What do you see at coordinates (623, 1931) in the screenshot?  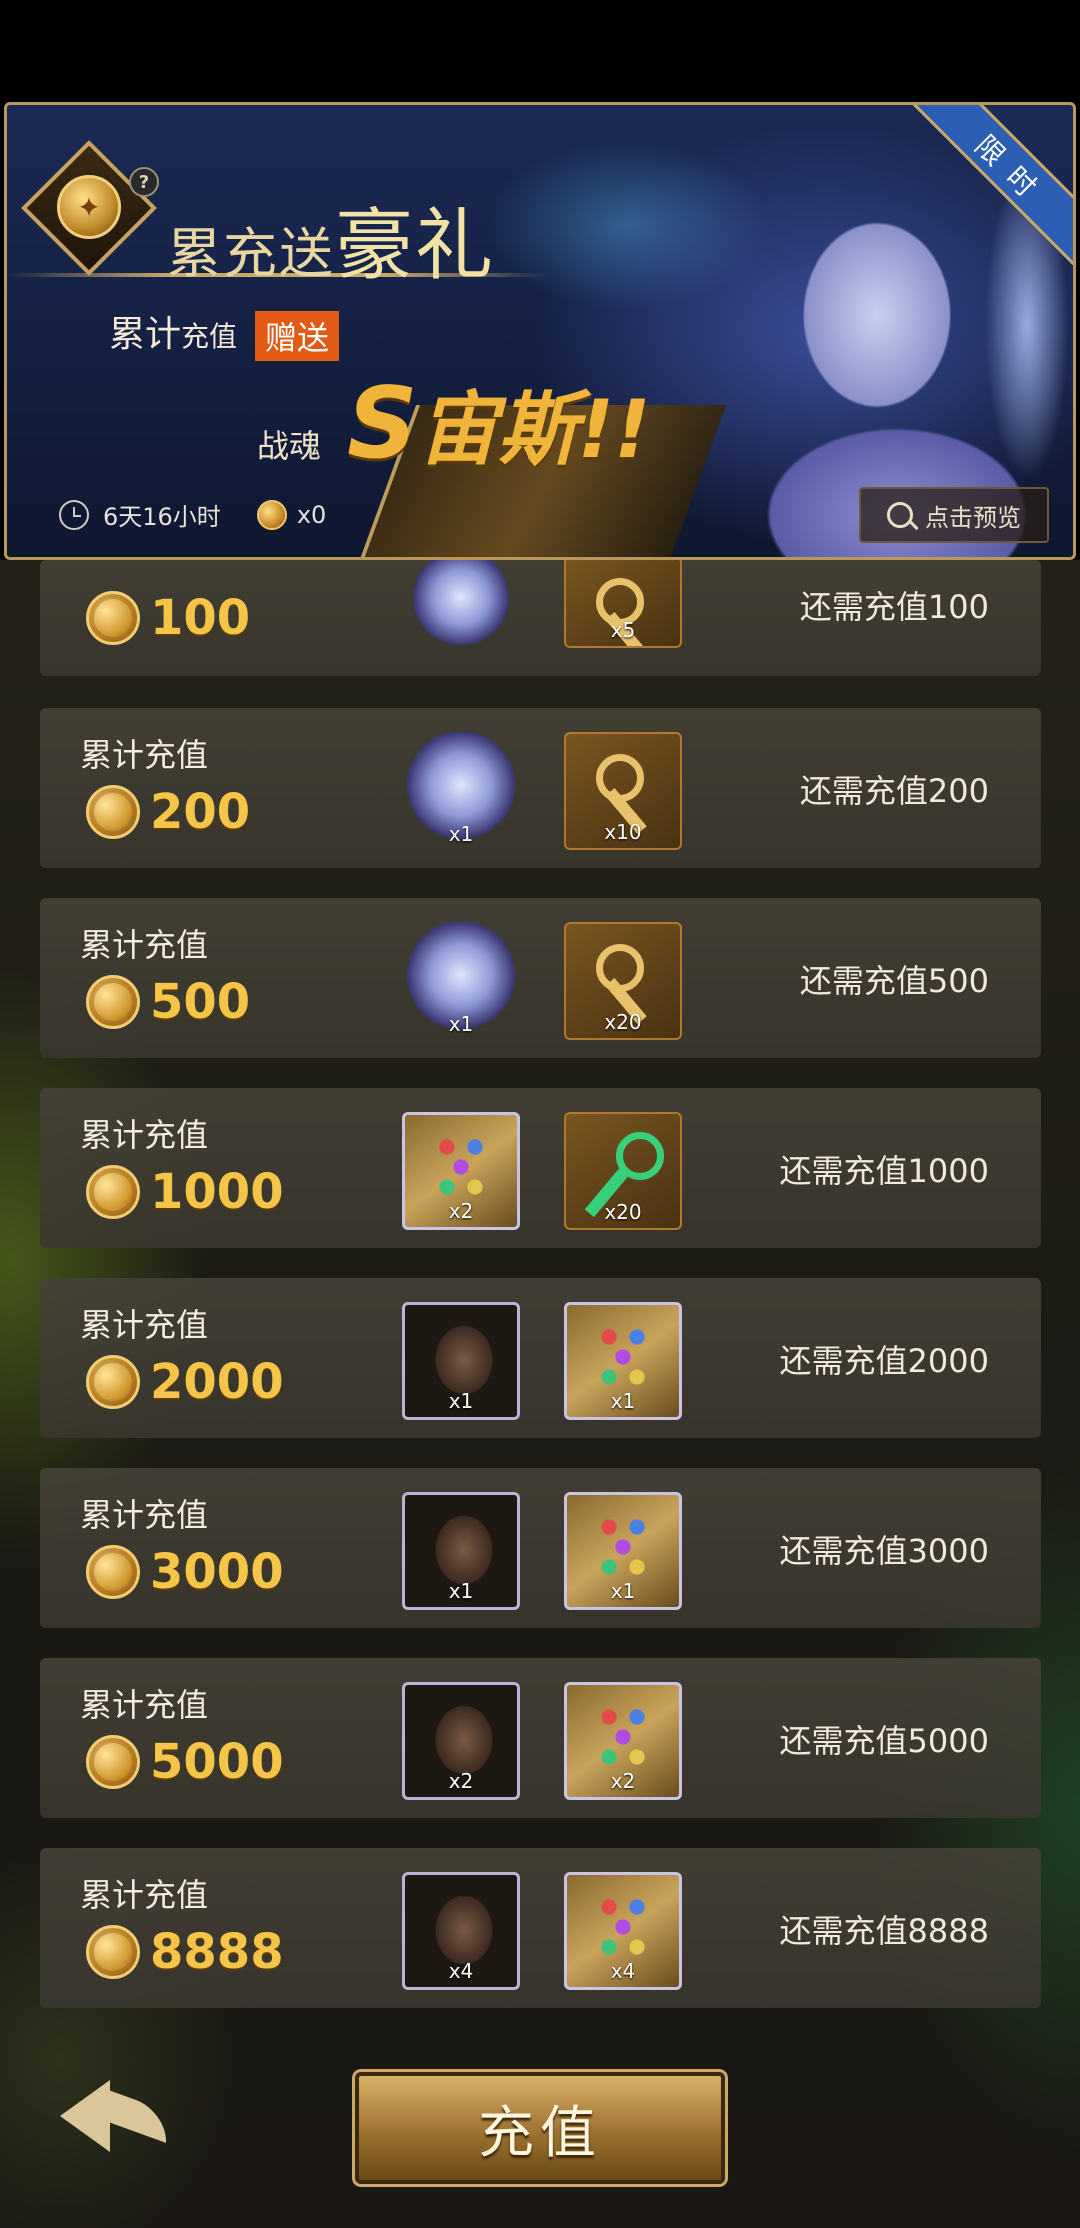 I see `reward-item-gem-card-icon: x4` at bounding box center [623, 1931].